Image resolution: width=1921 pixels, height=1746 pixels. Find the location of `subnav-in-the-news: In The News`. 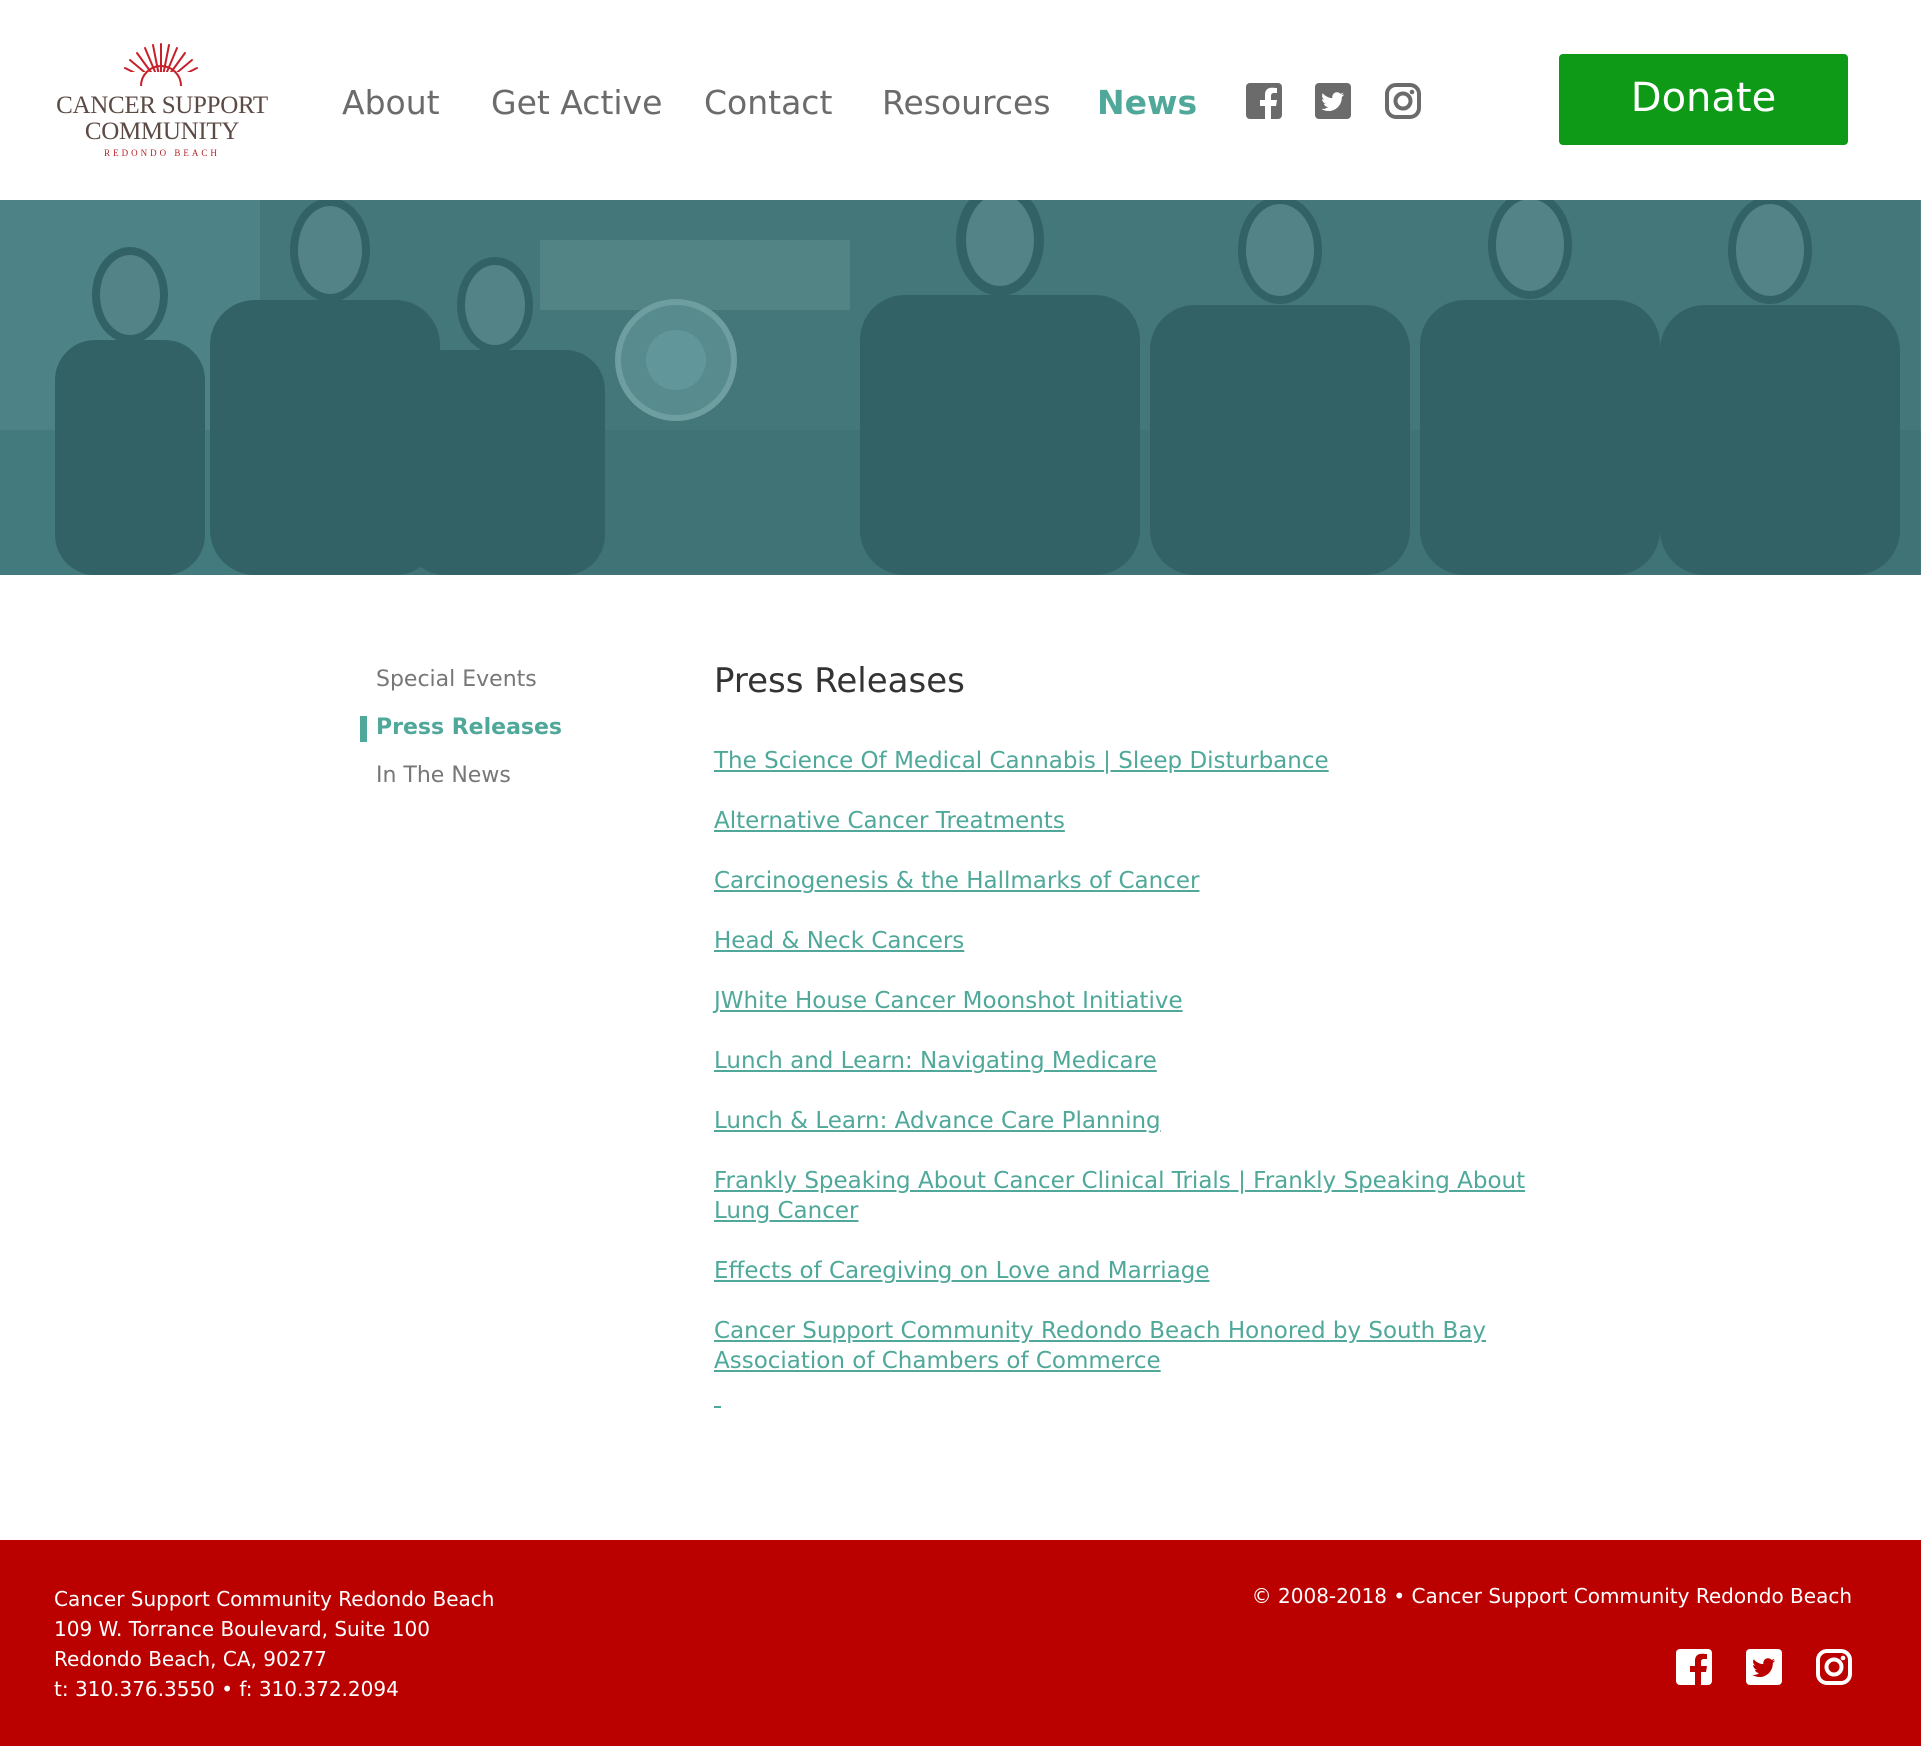

subnav-in-the-news: In The News is located at coordinates (510, 782).